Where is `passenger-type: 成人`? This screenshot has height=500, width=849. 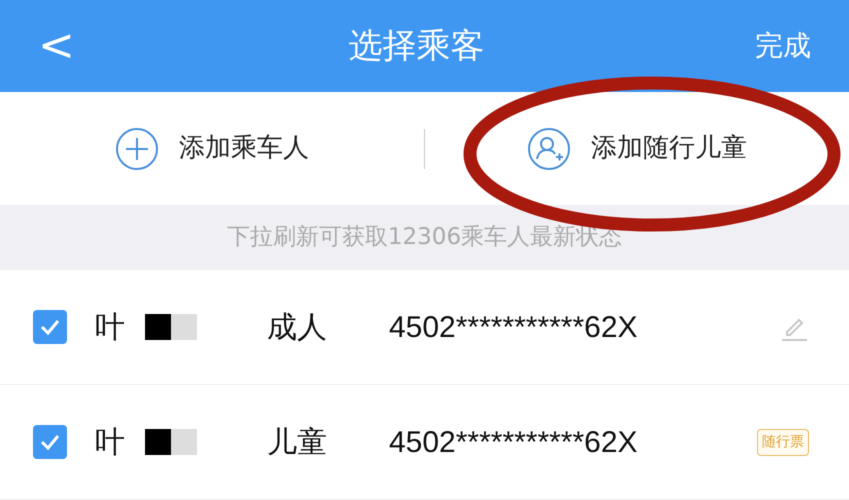
passenger-type: 成人 is located at coordinates (297, 327).